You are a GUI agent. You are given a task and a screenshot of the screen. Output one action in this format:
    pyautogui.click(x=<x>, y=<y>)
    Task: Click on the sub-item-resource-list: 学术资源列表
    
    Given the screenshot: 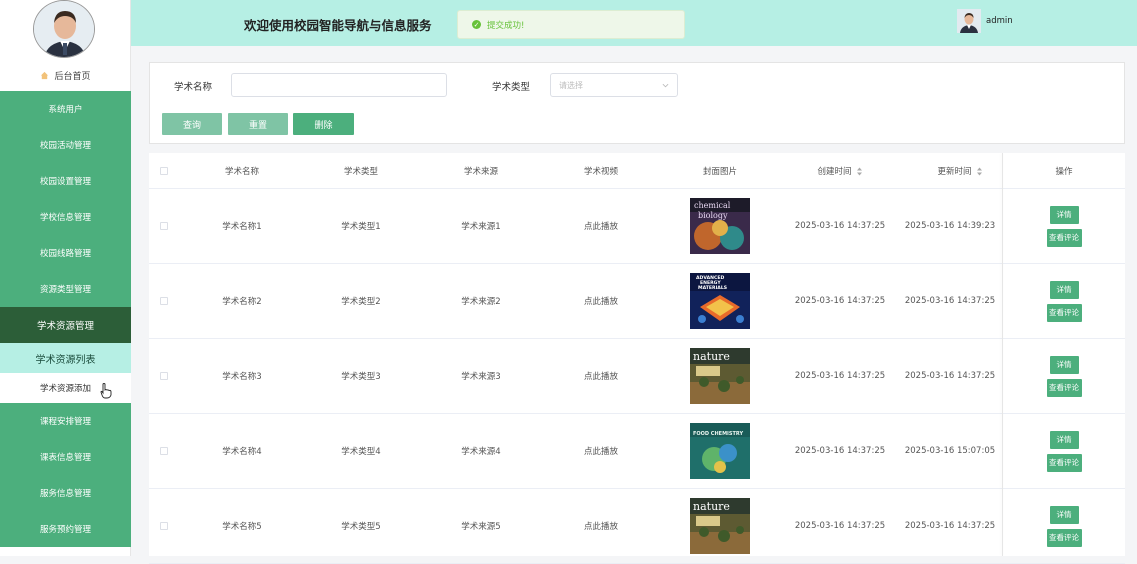 What is the action you would take?
    pyautogui.click(x=65, y=358)
    